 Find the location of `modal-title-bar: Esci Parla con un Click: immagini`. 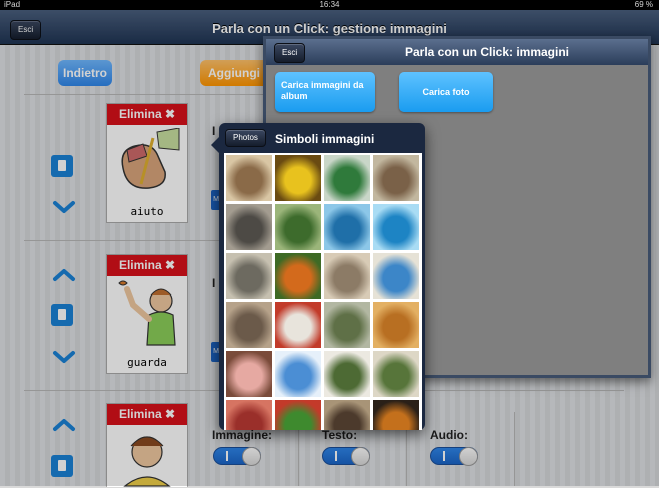

modal-title-bar: Esci Parla con un Click: immagini is located at coordinates (457, 52).